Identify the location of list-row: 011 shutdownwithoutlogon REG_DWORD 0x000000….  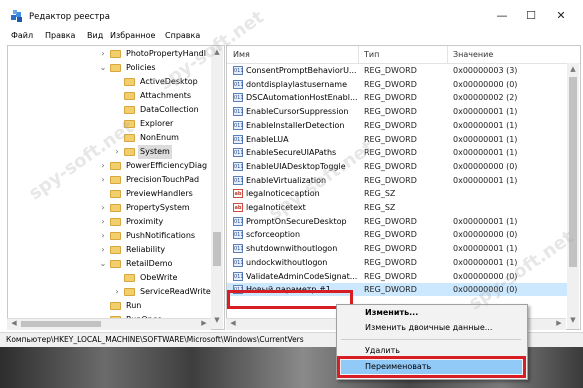
(397, 248).